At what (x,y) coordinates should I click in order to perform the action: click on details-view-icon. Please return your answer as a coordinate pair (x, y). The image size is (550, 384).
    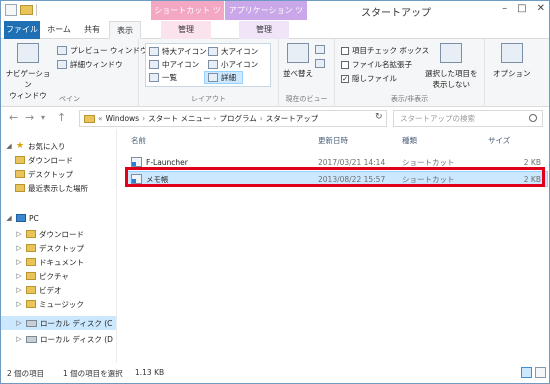
    Looking at the image, I should click on (526, 372).